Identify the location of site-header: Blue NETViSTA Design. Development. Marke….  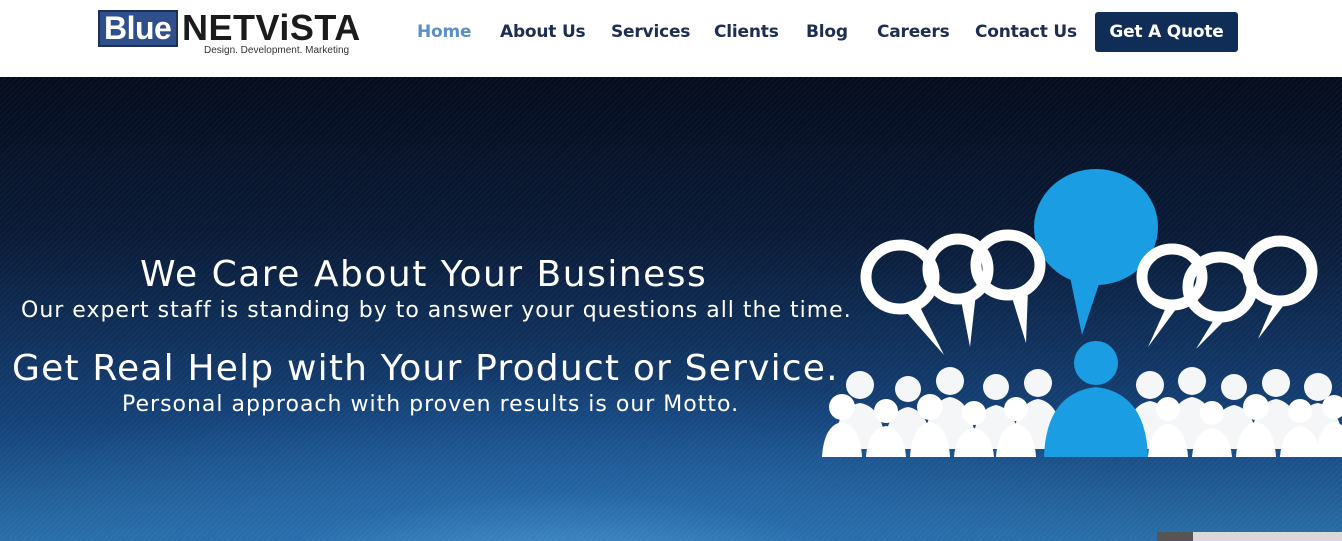
(671, 38).